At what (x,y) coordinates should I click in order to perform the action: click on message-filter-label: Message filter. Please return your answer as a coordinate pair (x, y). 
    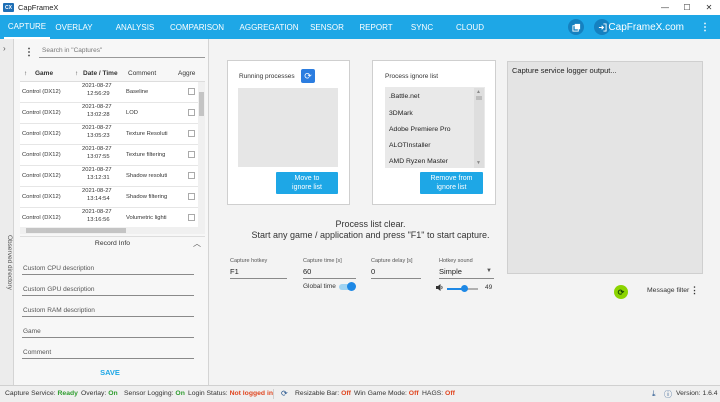
    Looking at the image, I should click on (668, 290).